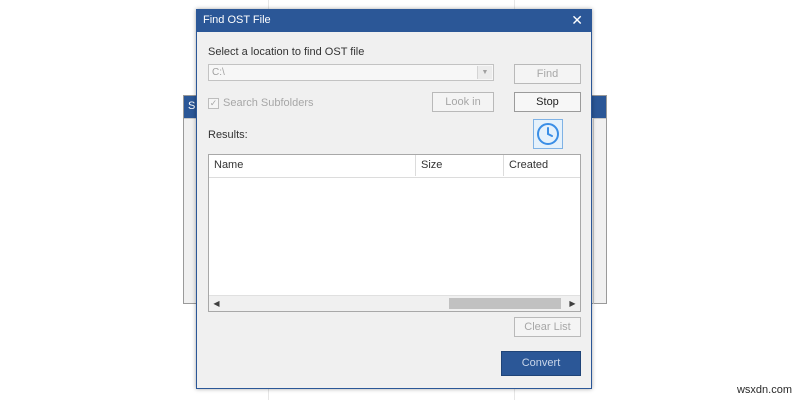 Image resolution: width=800 pixels, height=400 pixels. What do you see at coordinates (394, 21) in the screenshot?
I see `dialog-titlebar: Find OST File ✕` at bounding box center [394, 21].